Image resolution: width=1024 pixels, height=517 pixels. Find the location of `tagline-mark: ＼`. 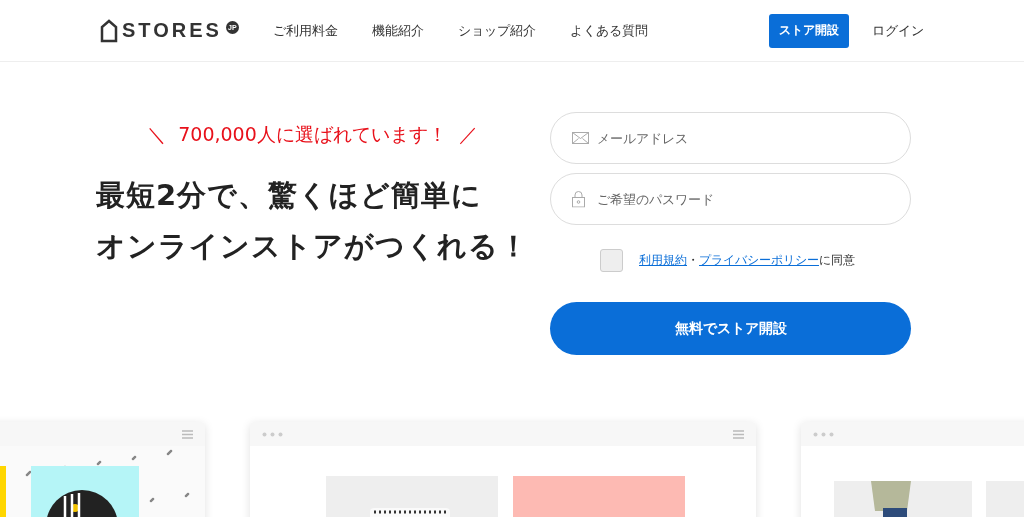

tagline-mark: ＼ is located at coordinates (157, 134).